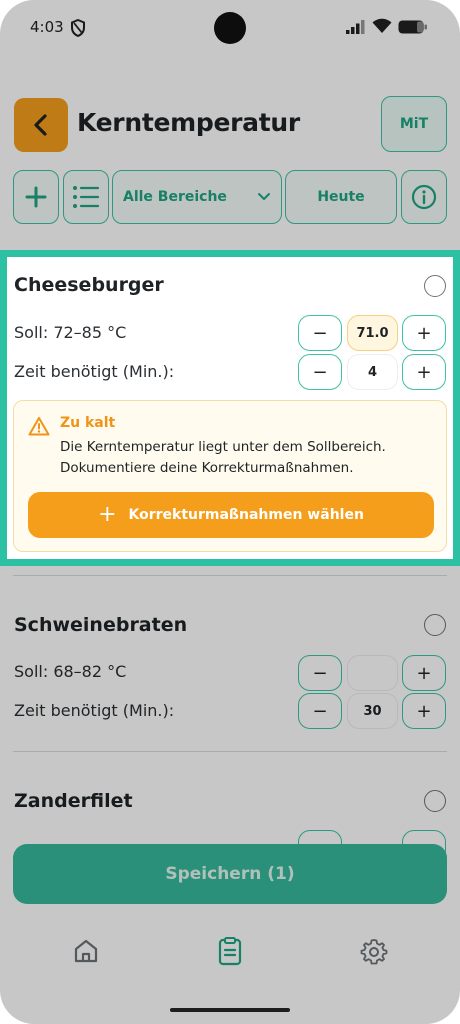 This screenshot has width=460, height=1024. What do you see at coordinates (372, 333) in the screenshot?
I see `temperature-input: 71.0` at bounding box center [372, 333].